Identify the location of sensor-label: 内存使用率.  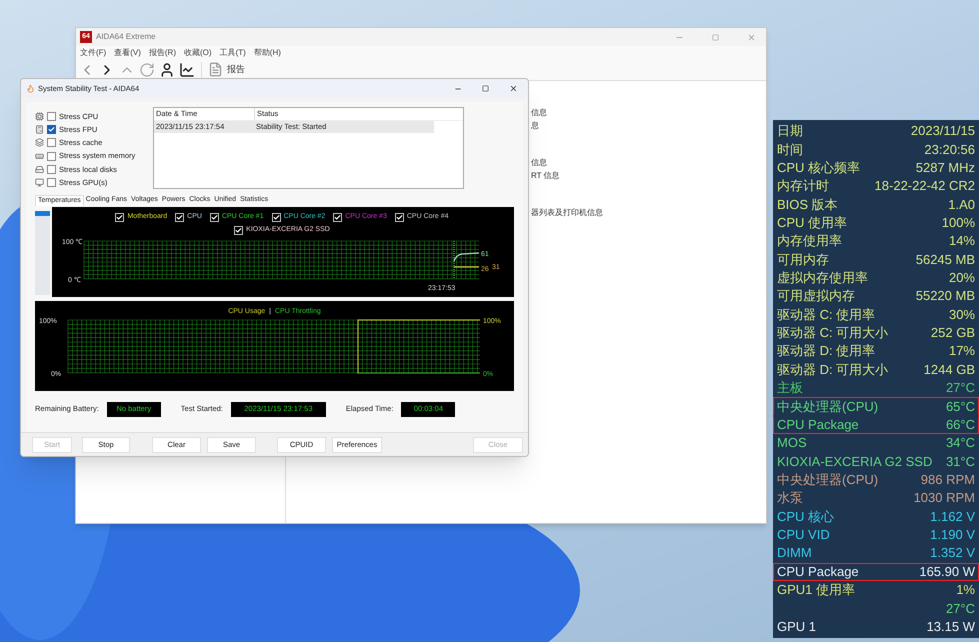
(809, 241).